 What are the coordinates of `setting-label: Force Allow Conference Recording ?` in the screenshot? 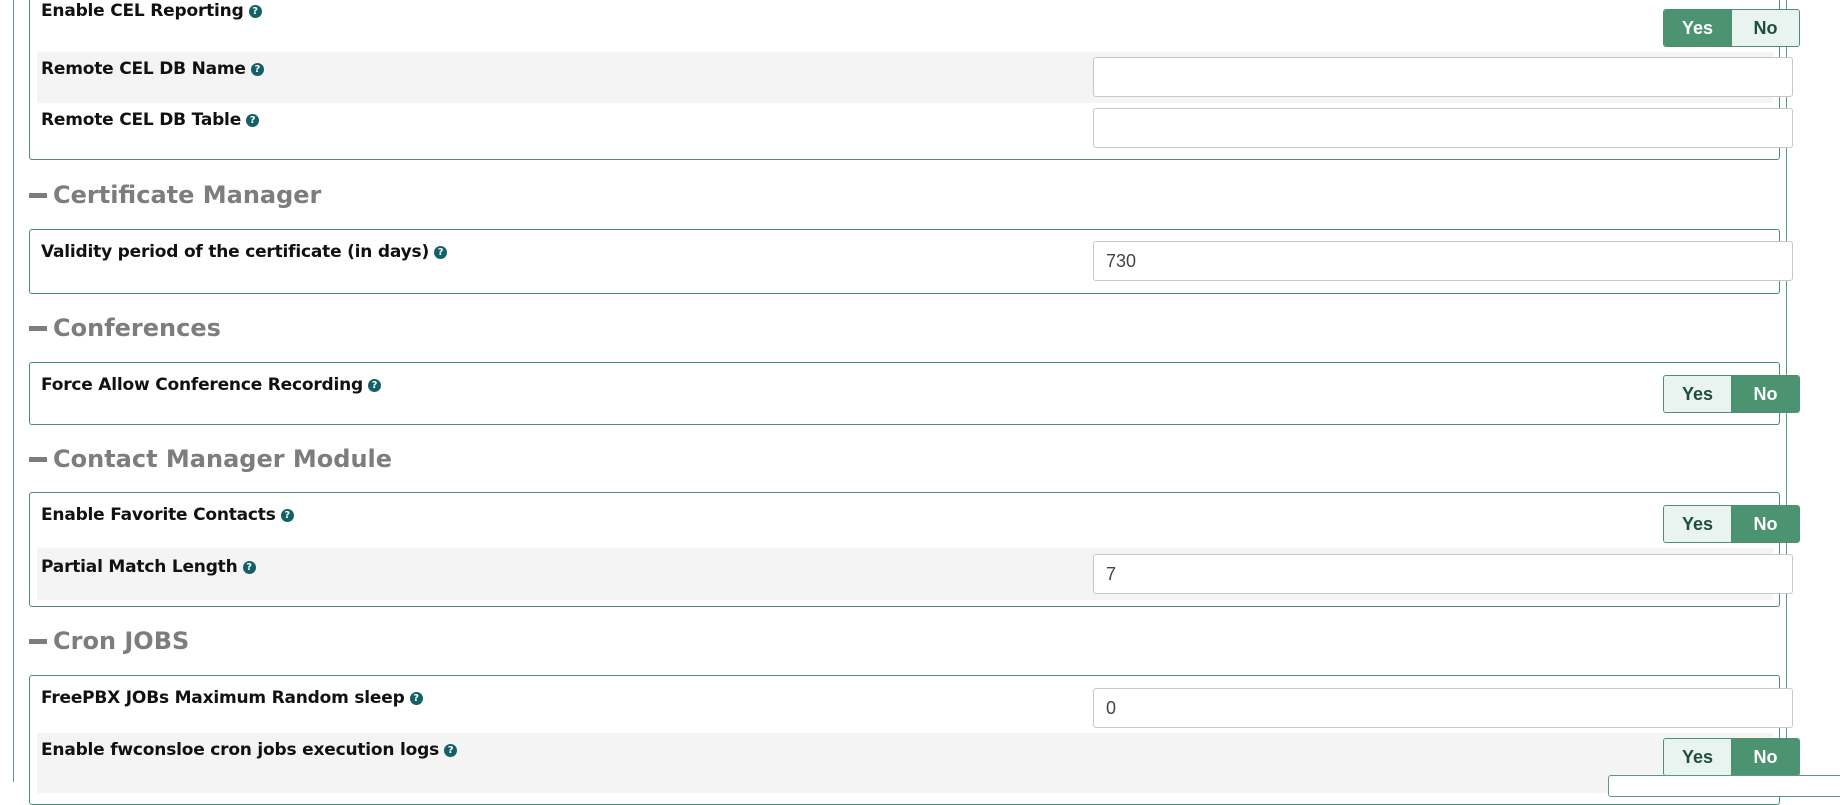 It's located at (211, 385).